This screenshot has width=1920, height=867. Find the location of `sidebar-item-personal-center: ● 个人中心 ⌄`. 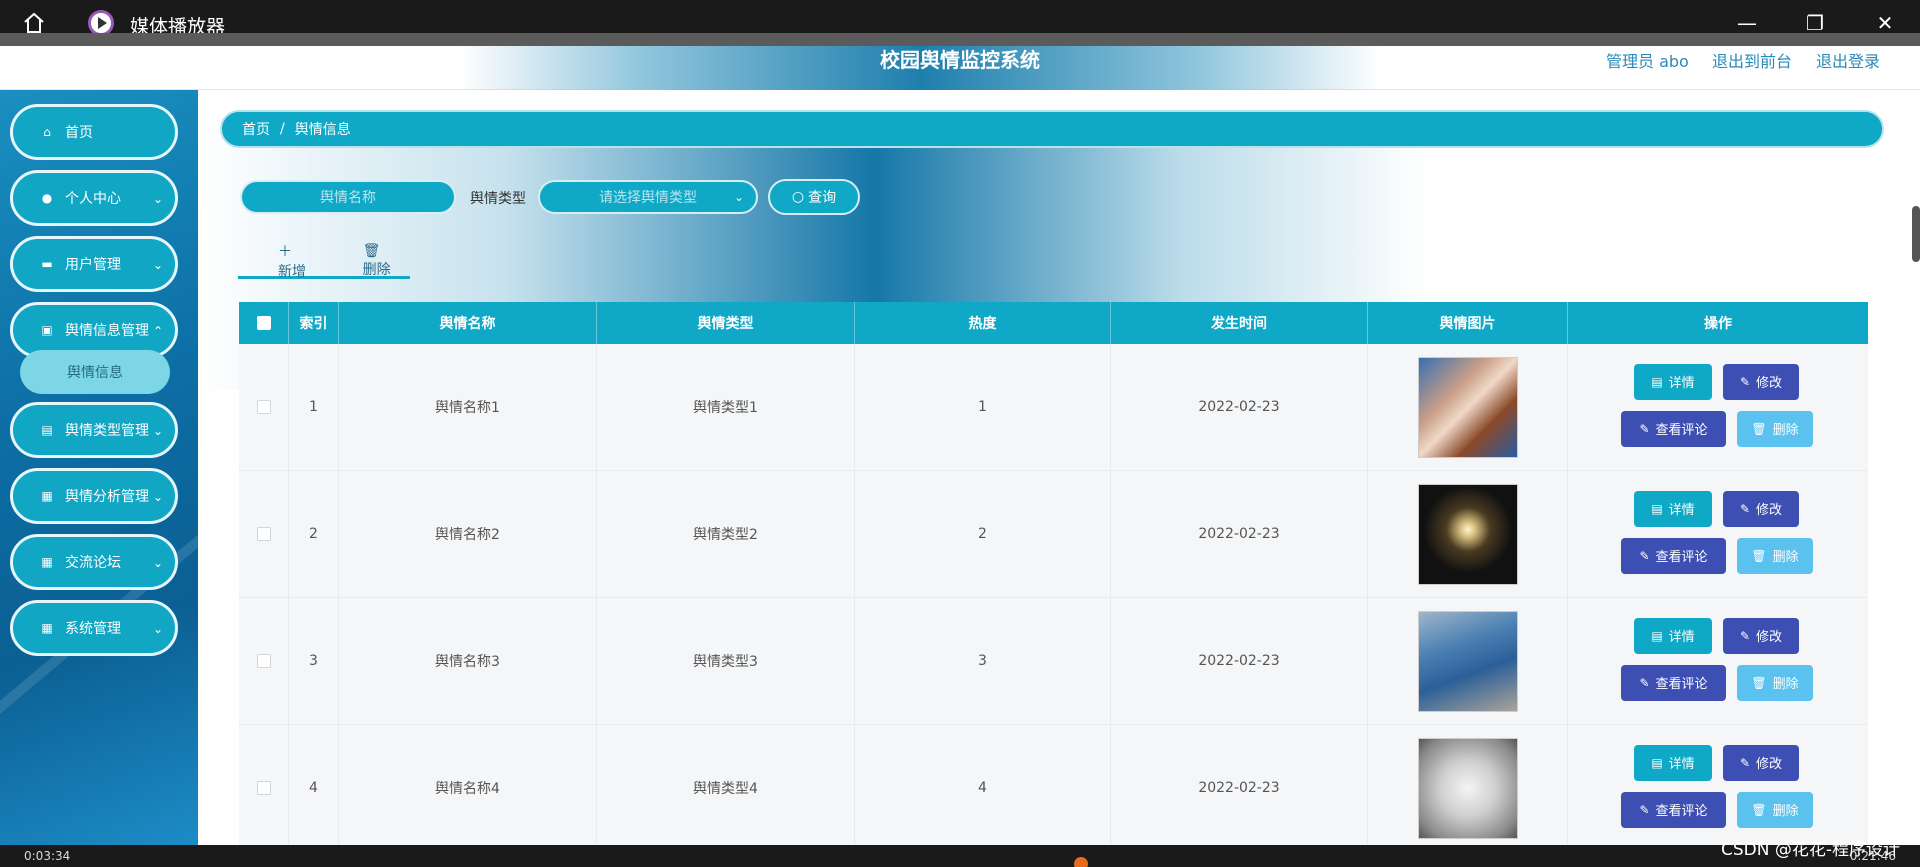

sidebar-item-personal-center: ● 个人中心 ⌄ is located at coordinates (94, 198).